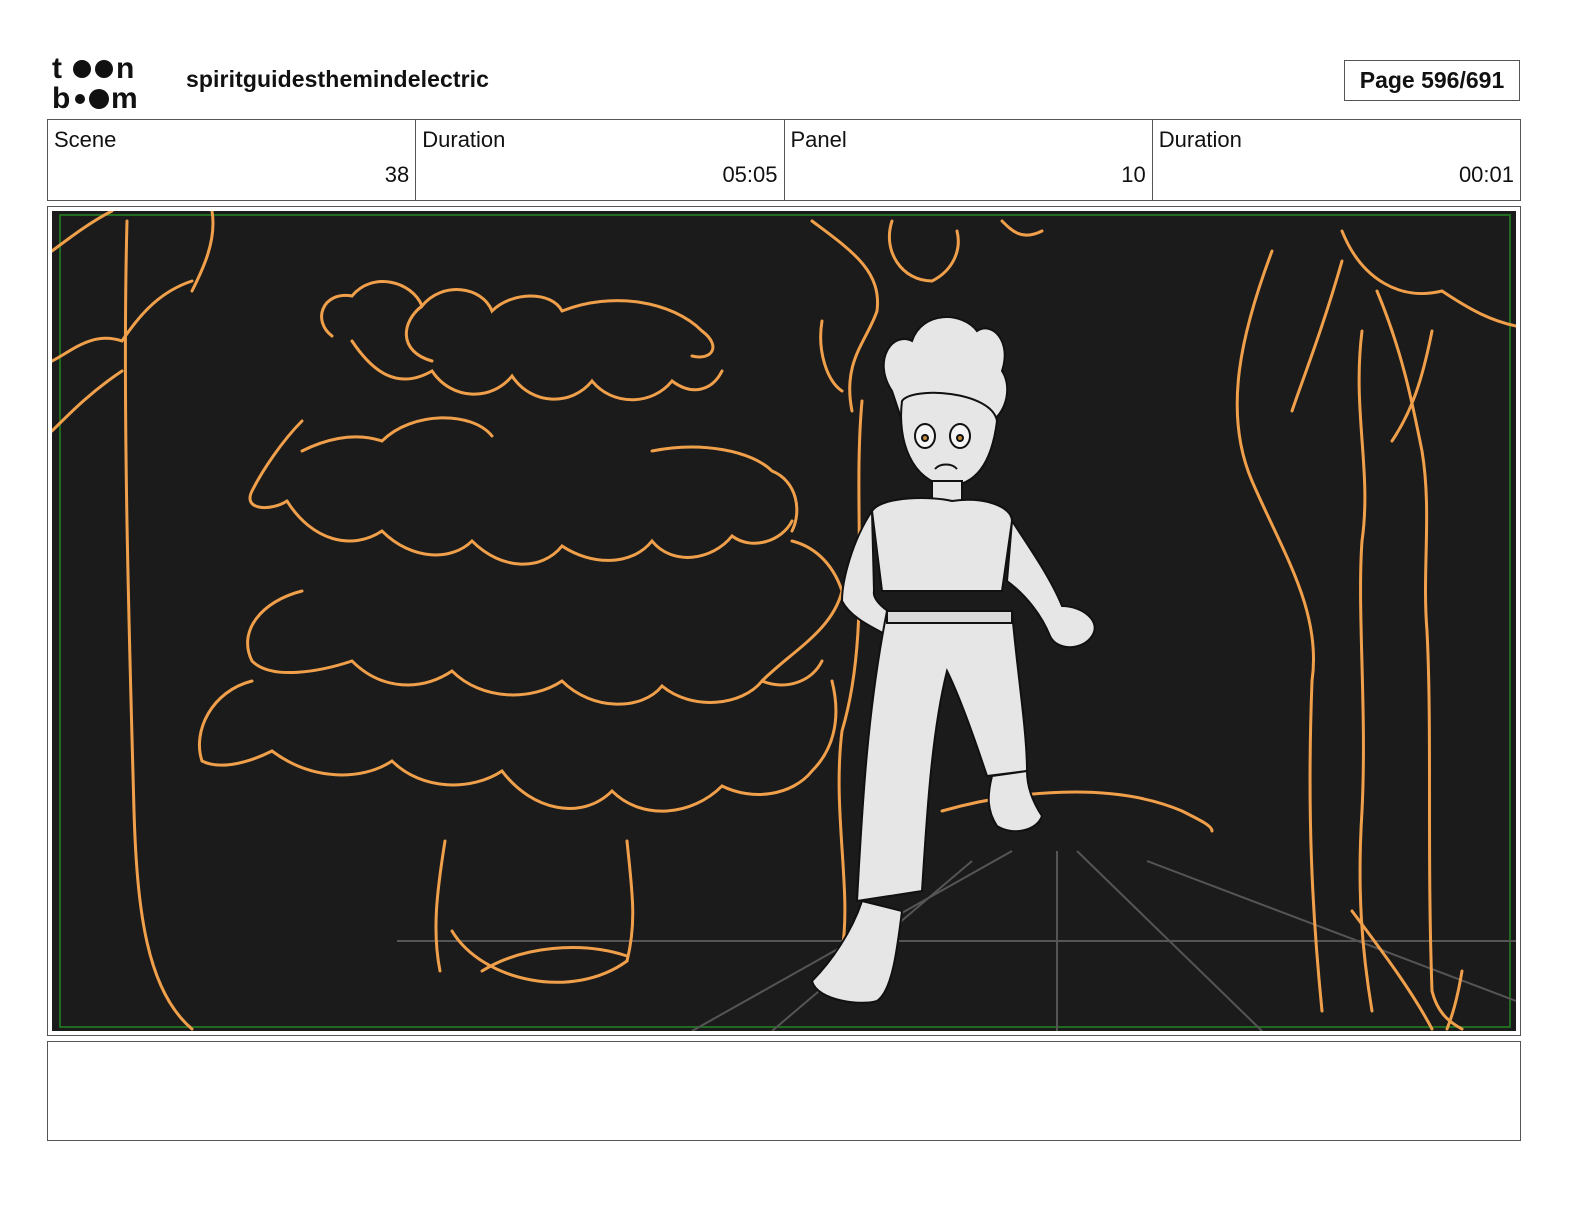 The width and height of the screenshot is (1584, 1224). Describe the element at coordinates (784, 1091) in the screenshot. I see `panel-caption-box` at that location.